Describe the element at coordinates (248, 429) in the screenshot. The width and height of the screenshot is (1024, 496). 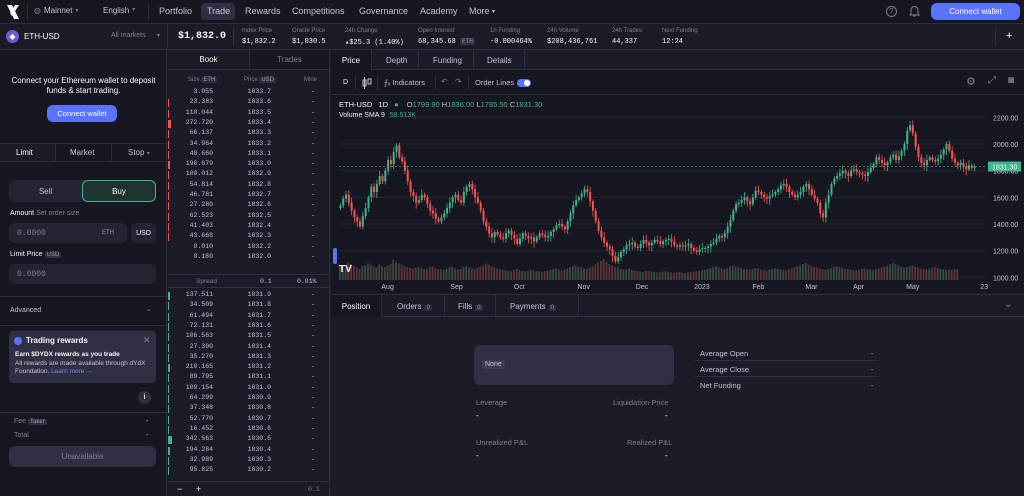
I see `bid-row: 16.452 1830.6 -` at that location.